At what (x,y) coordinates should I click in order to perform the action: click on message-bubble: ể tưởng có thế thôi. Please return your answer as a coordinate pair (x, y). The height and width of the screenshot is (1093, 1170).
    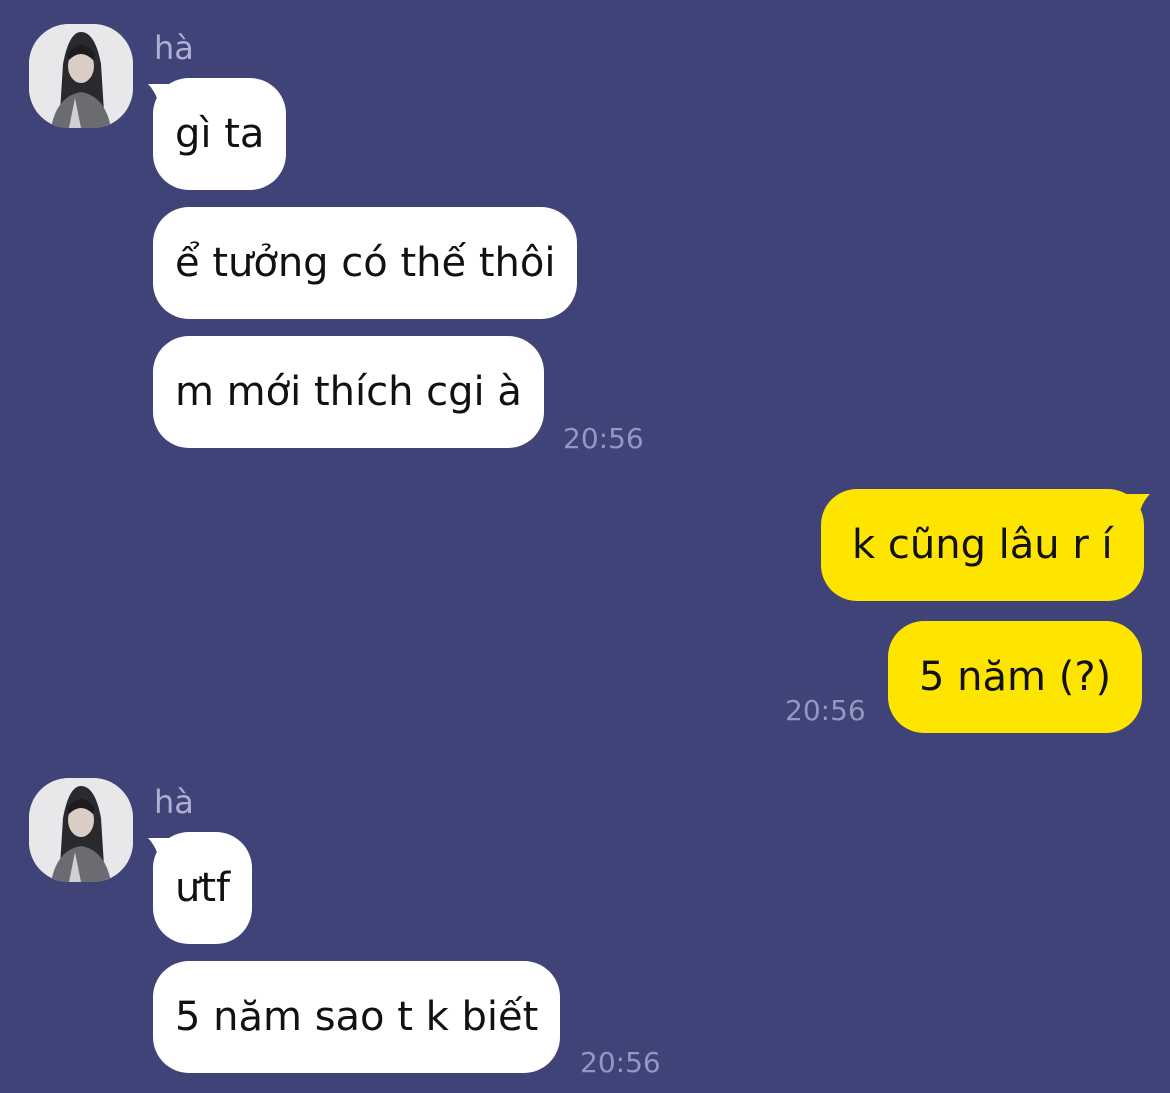
    Looking at the image, I should click on (365, 263).